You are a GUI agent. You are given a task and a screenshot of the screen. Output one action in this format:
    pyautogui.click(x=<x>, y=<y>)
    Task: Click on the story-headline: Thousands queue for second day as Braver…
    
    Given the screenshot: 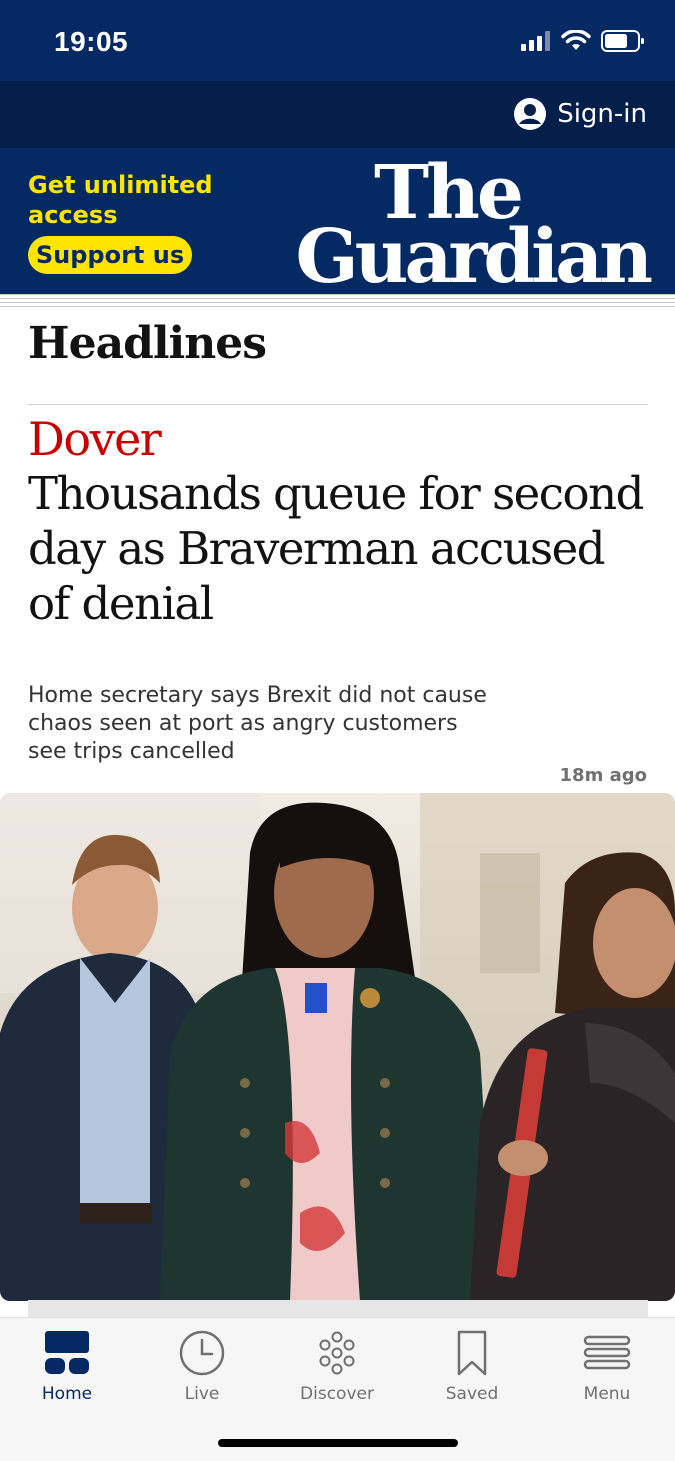 What is the action you would take?
    pyautogui.click(x=338, y=548)
    